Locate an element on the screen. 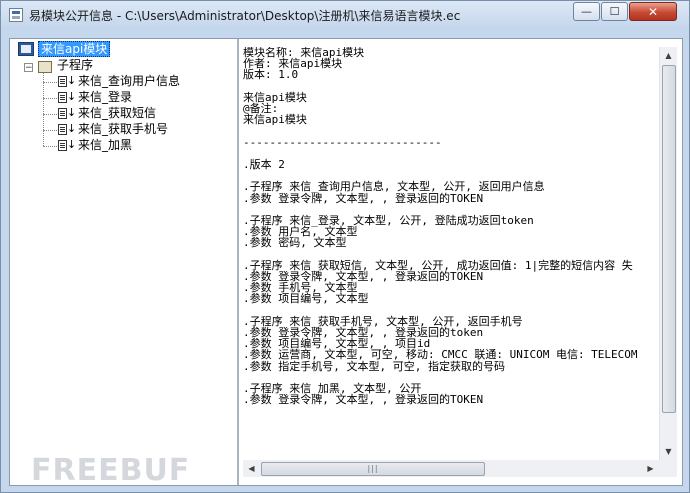 This screenshot has height=493, width=690. text-line: 版本: 1.0 is located at coordinates (271, 75).